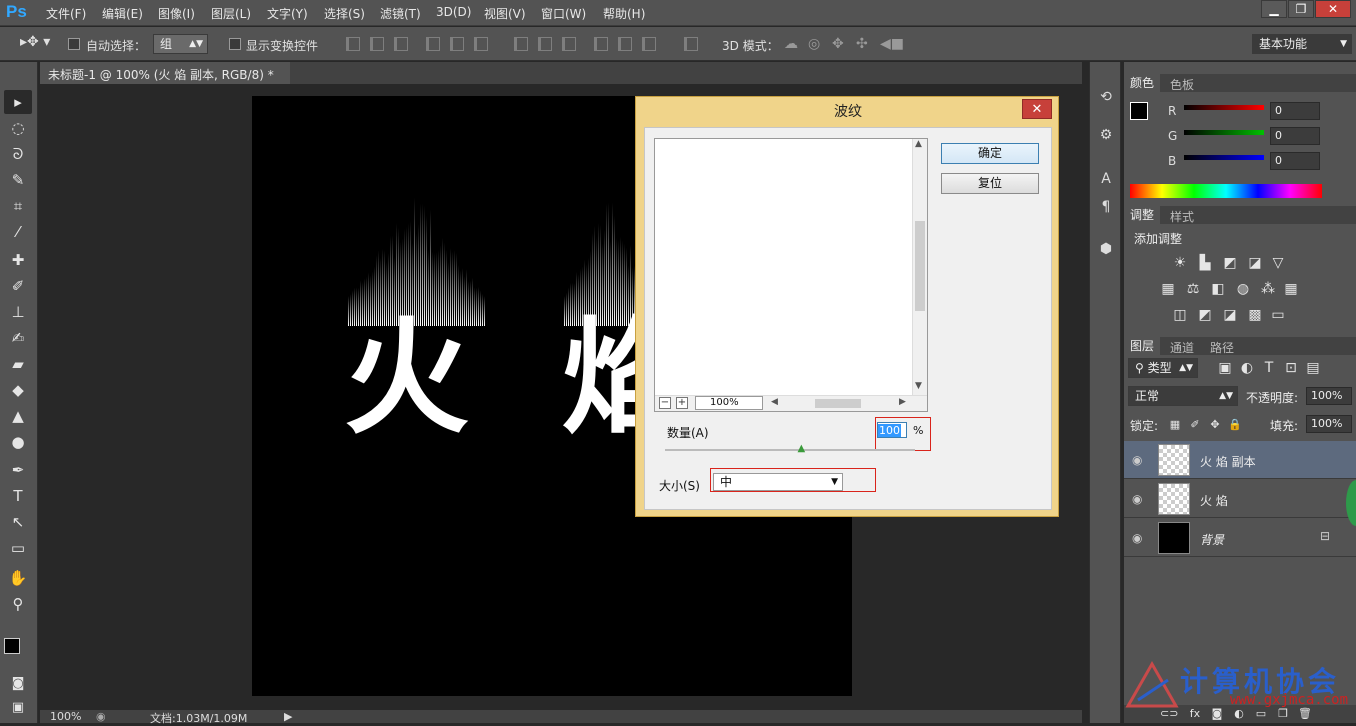 The height and width of the screenshot is (726, 1356). Describe the element at coordinates (1106, 249) in the screenshot. I see `3d-panel-icon: ⬢` at that location.